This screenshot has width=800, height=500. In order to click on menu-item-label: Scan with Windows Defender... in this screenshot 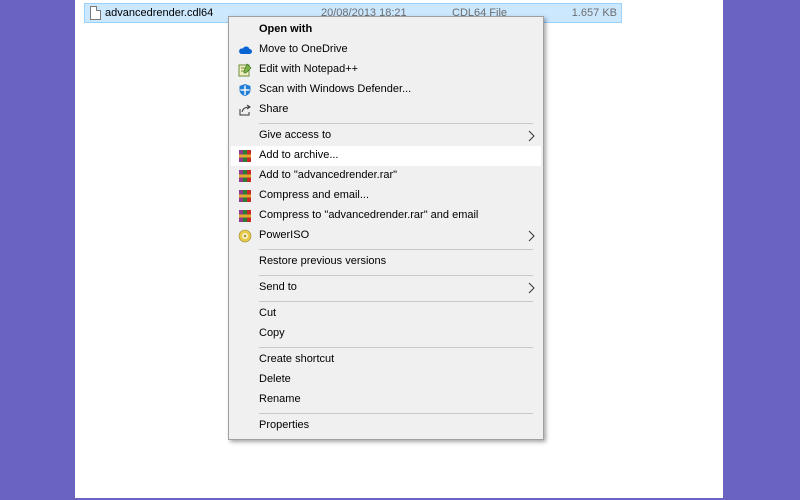, I will do `click(335, 89)`.